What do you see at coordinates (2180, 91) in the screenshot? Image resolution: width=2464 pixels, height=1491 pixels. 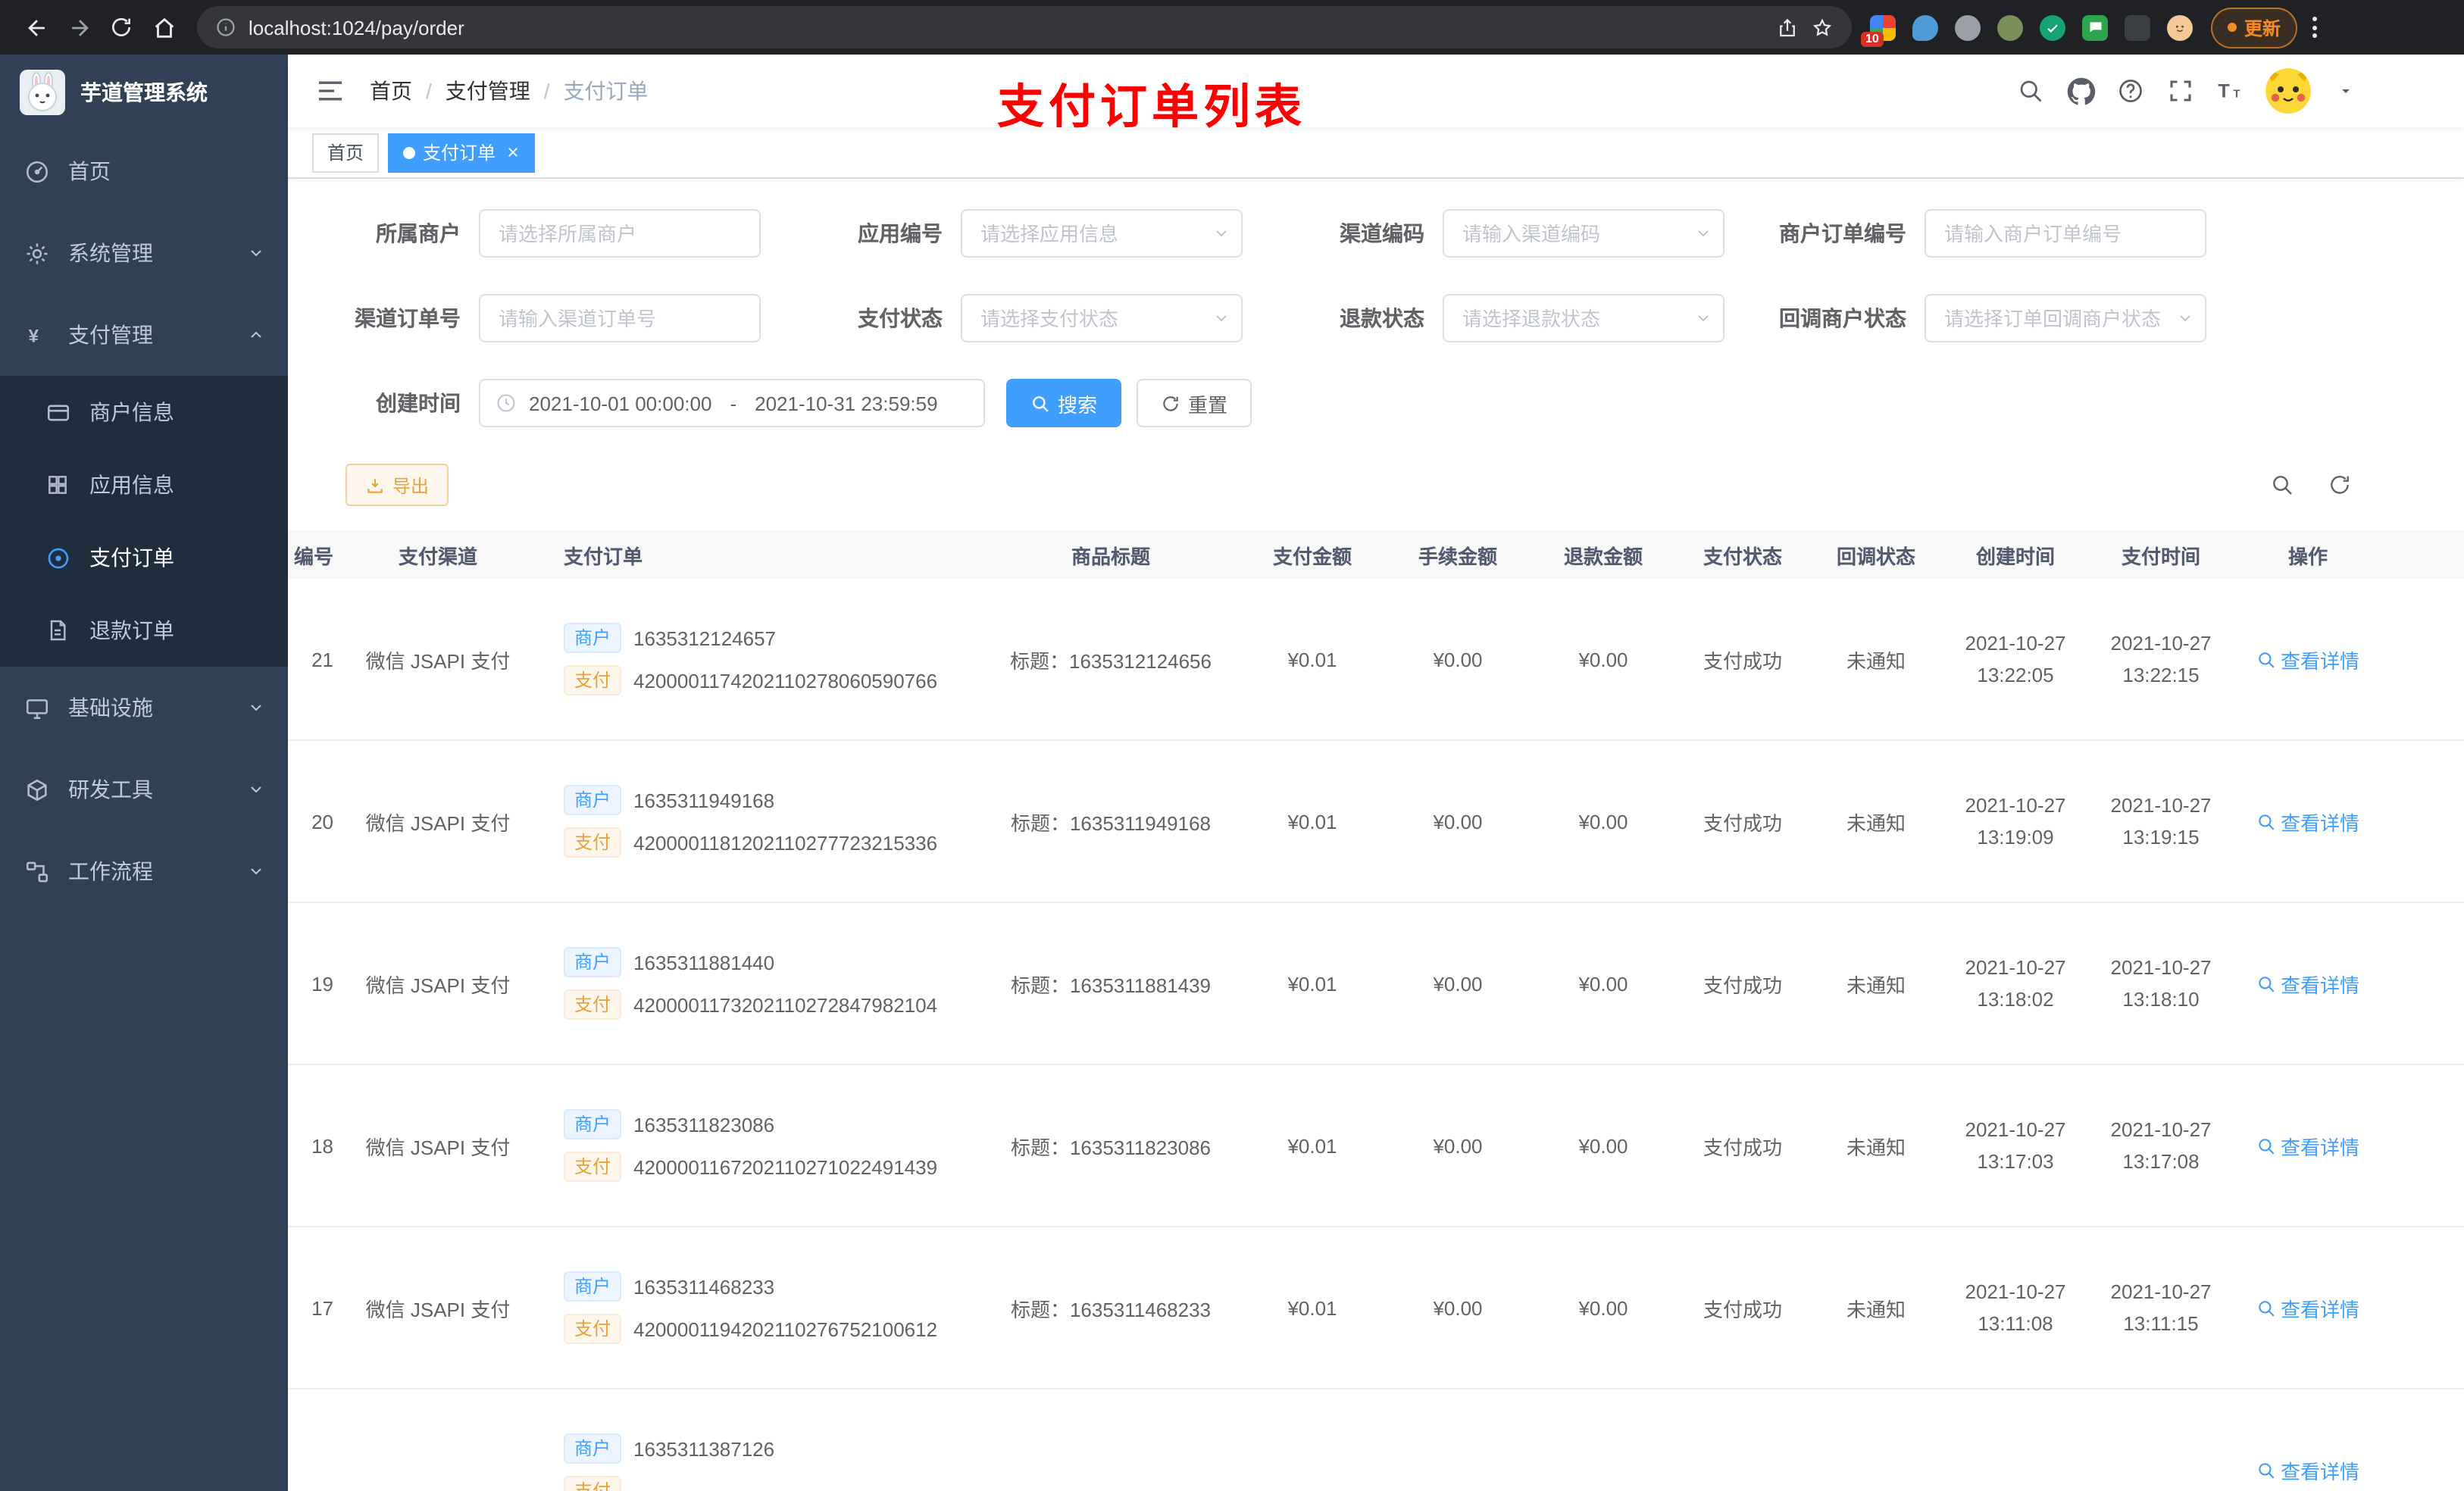 I see `fullscreen-icon` at bounding box center [2180, 91].